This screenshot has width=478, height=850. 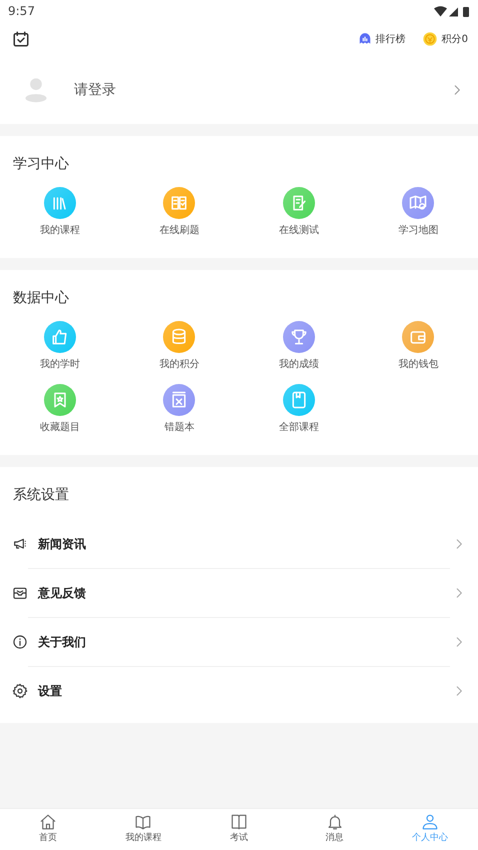 I want to click on coin-icon, so click(x=430, y=39).